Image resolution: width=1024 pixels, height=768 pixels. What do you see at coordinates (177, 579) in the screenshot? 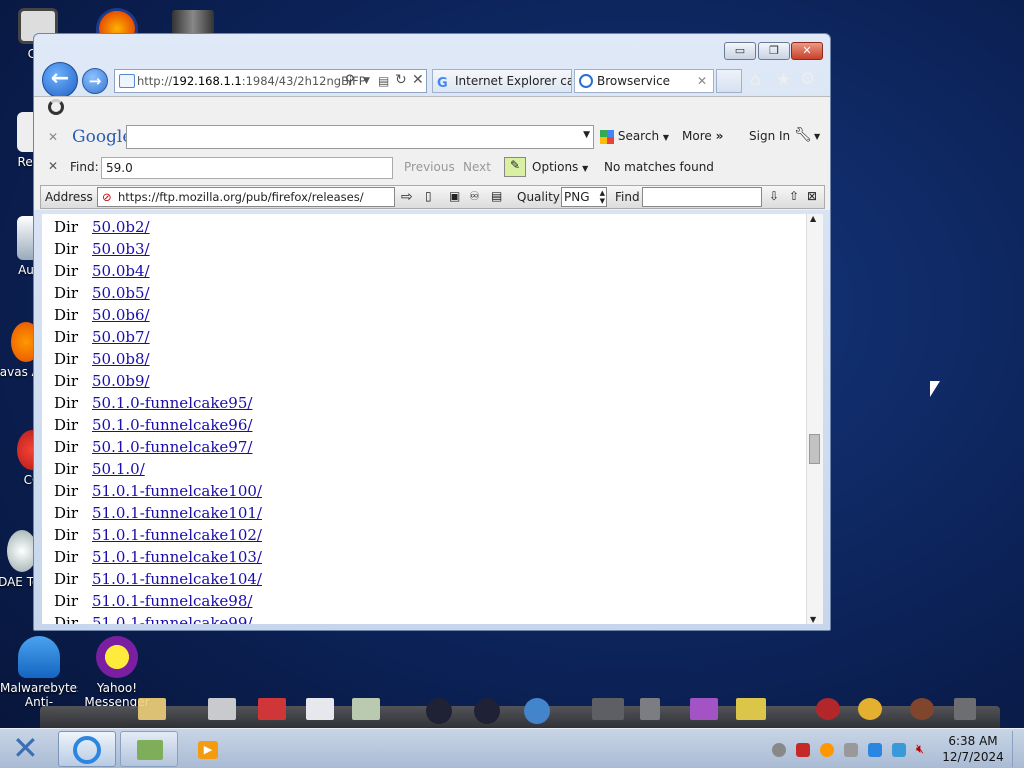
I see `directory-link: 51.0.1-funnelcake104/` at bounding box center [177, 579].